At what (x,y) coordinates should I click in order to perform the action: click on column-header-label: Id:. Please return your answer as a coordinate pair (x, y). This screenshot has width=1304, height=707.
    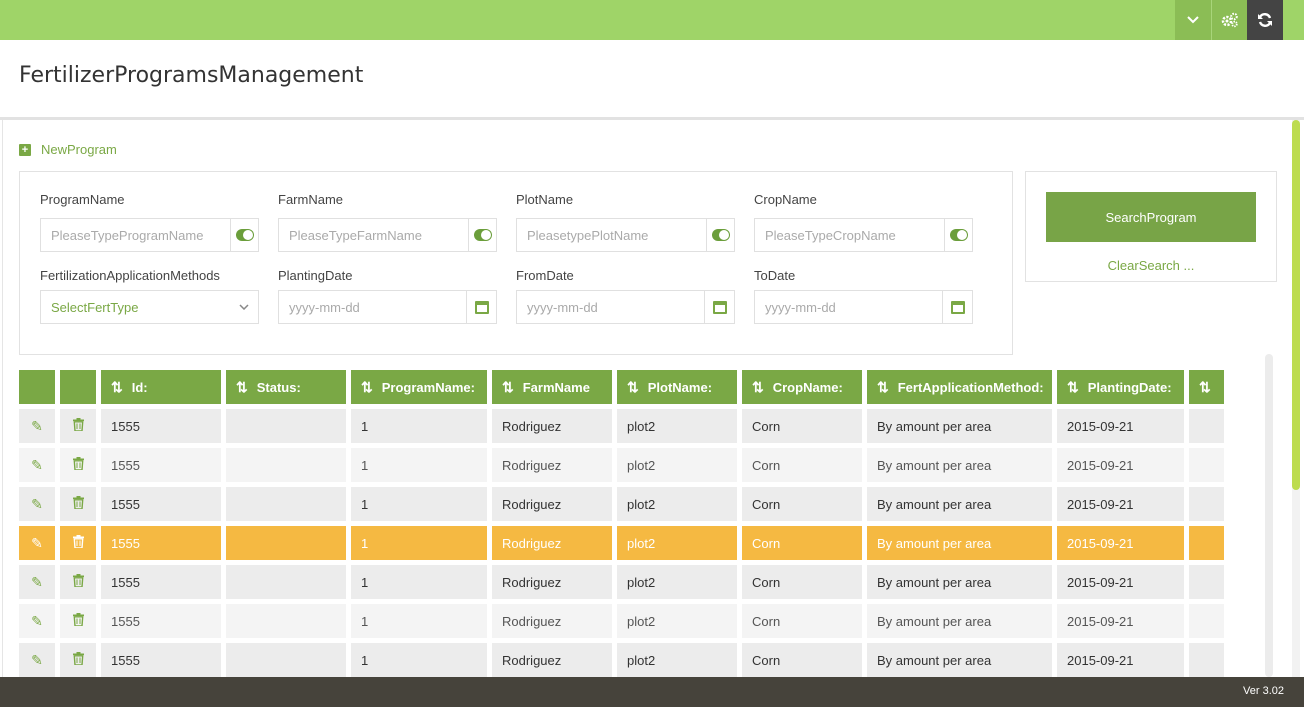
    Looking at the image, I should click on (139, 387).